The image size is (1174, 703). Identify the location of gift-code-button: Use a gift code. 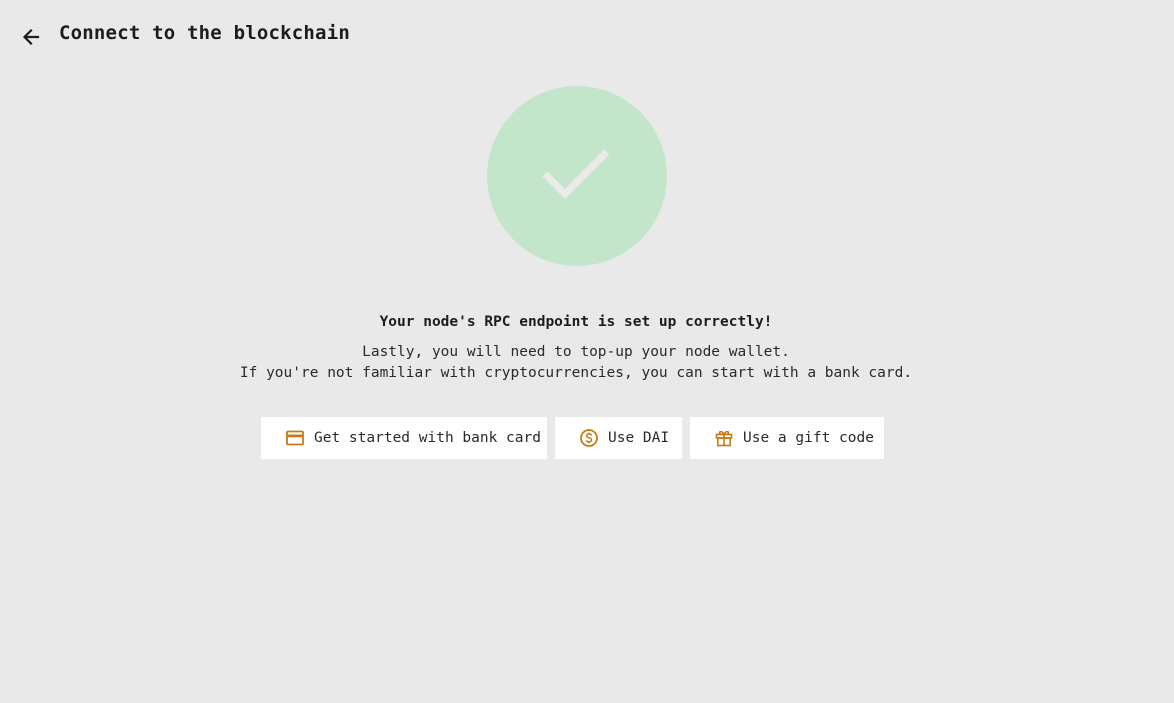
(787, 438).